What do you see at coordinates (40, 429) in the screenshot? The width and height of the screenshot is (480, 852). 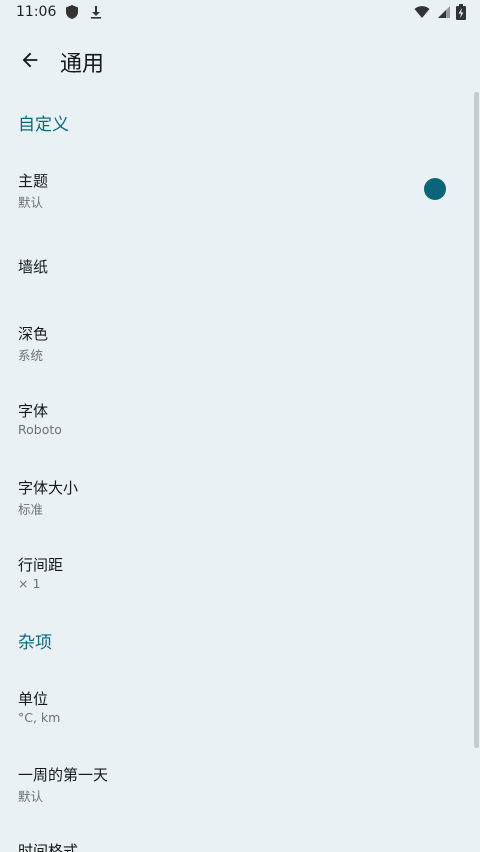 I see `setting-subtitle: Roboto` at bounding box center [40, 429].